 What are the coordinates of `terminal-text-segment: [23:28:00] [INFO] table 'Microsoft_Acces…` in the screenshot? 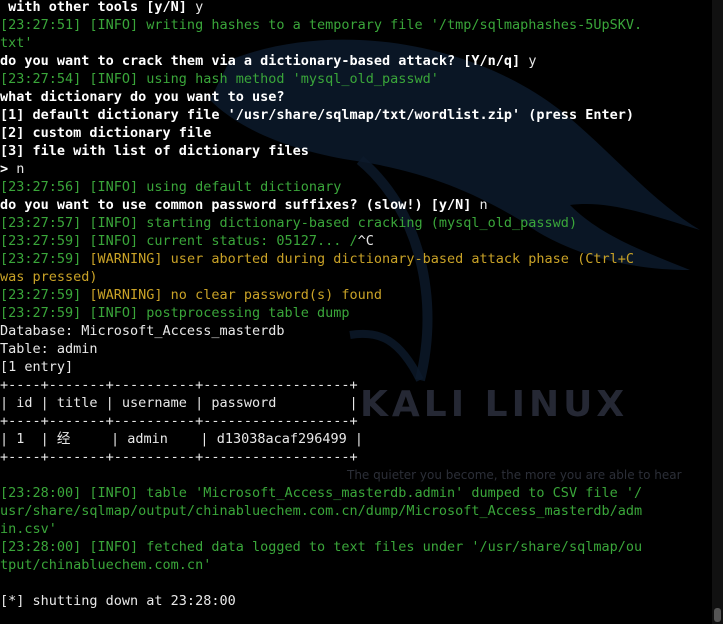 It's located at (321, 493).